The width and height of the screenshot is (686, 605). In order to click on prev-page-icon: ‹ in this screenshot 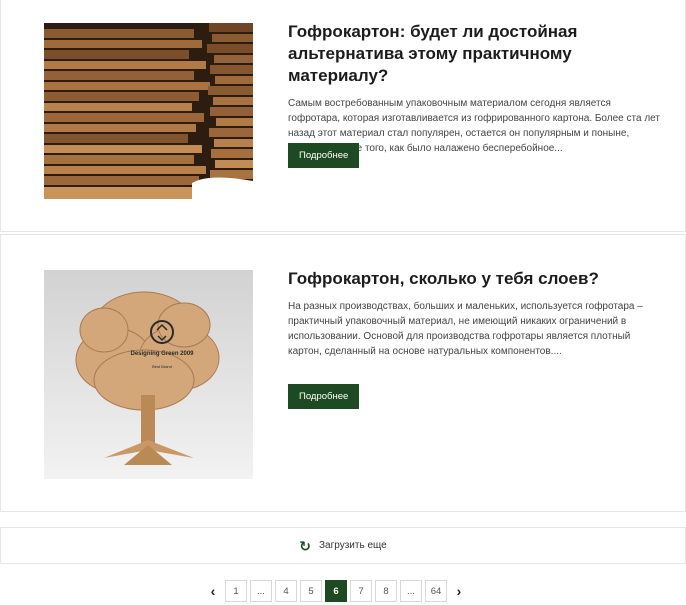, I will do `click(213, 591)`.